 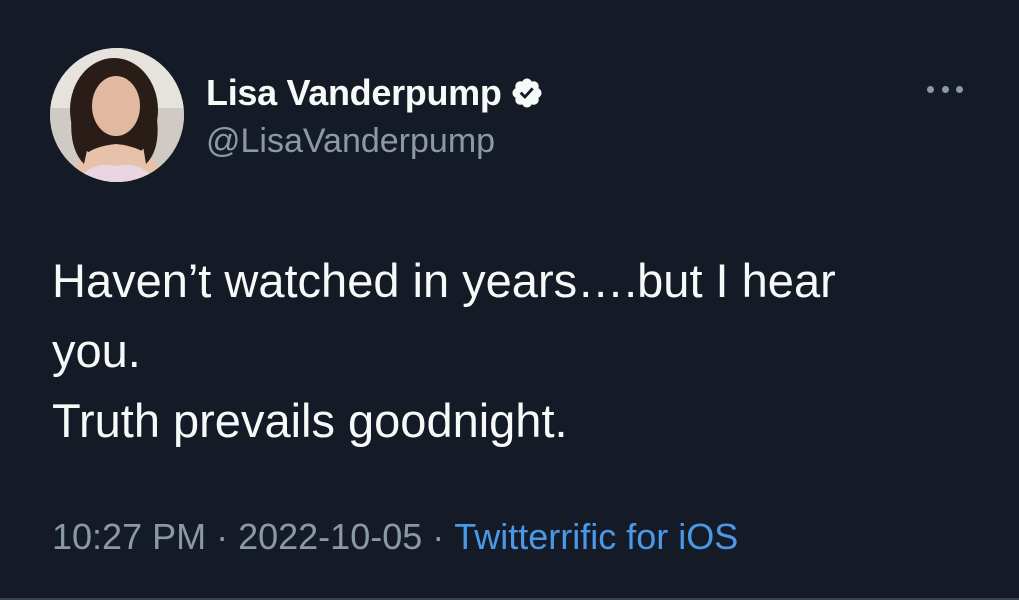 What do you see at coordinates (96, 350) in the screenshot?
I see `tweet-text-line: you.` at bounding box center [96, 350].